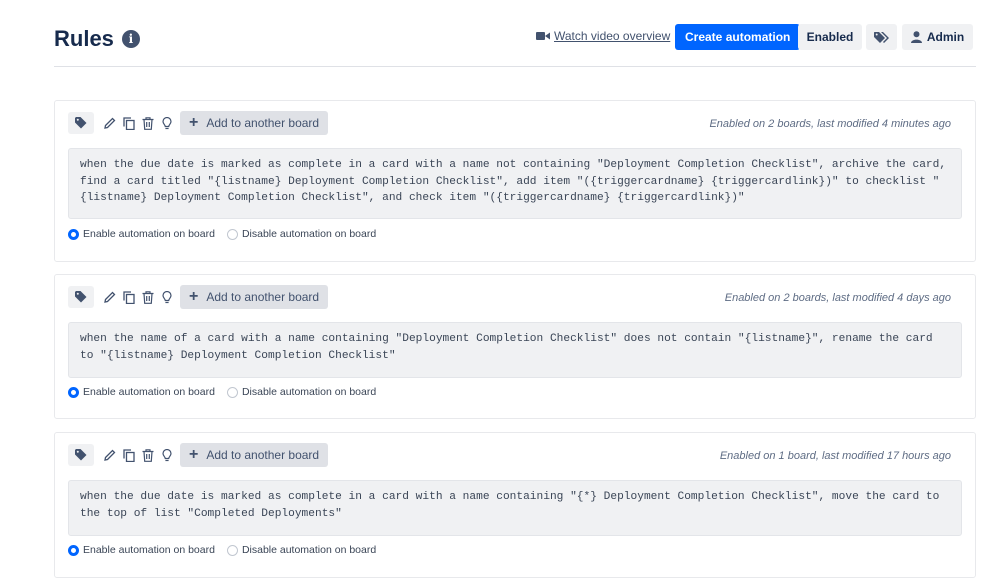 This screenshot has width=999, height=584. Describe the element at coordinates (945, 37) in the screenshot. I see `admin-label: Admin` at that location.